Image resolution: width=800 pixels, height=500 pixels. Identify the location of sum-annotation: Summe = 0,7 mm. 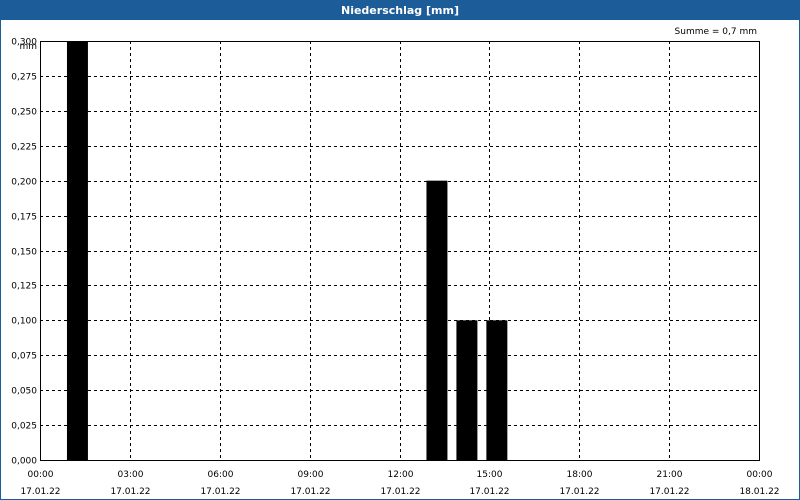
(716, 32).